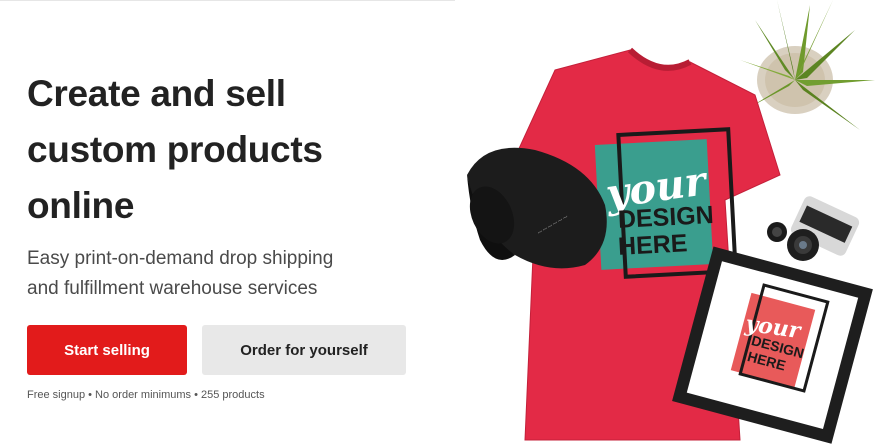  I want to click on tshirt-design-word: DESIGN, so click(665, 217).